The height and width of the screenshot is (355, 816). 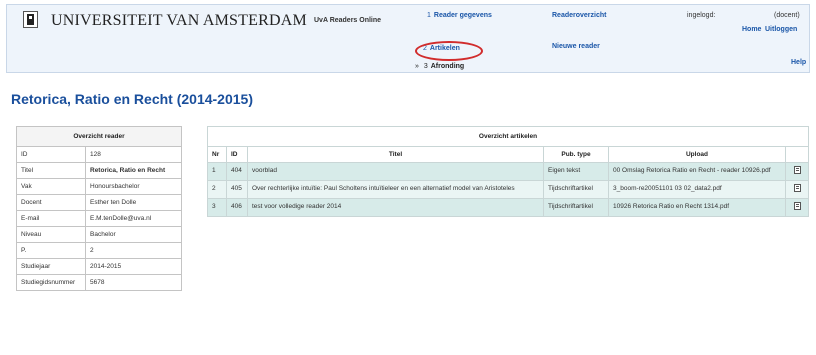 What do you see at coordinates (797, 154) in the screenshot?
I see `col-action-header` at bounding box center [797, 154].